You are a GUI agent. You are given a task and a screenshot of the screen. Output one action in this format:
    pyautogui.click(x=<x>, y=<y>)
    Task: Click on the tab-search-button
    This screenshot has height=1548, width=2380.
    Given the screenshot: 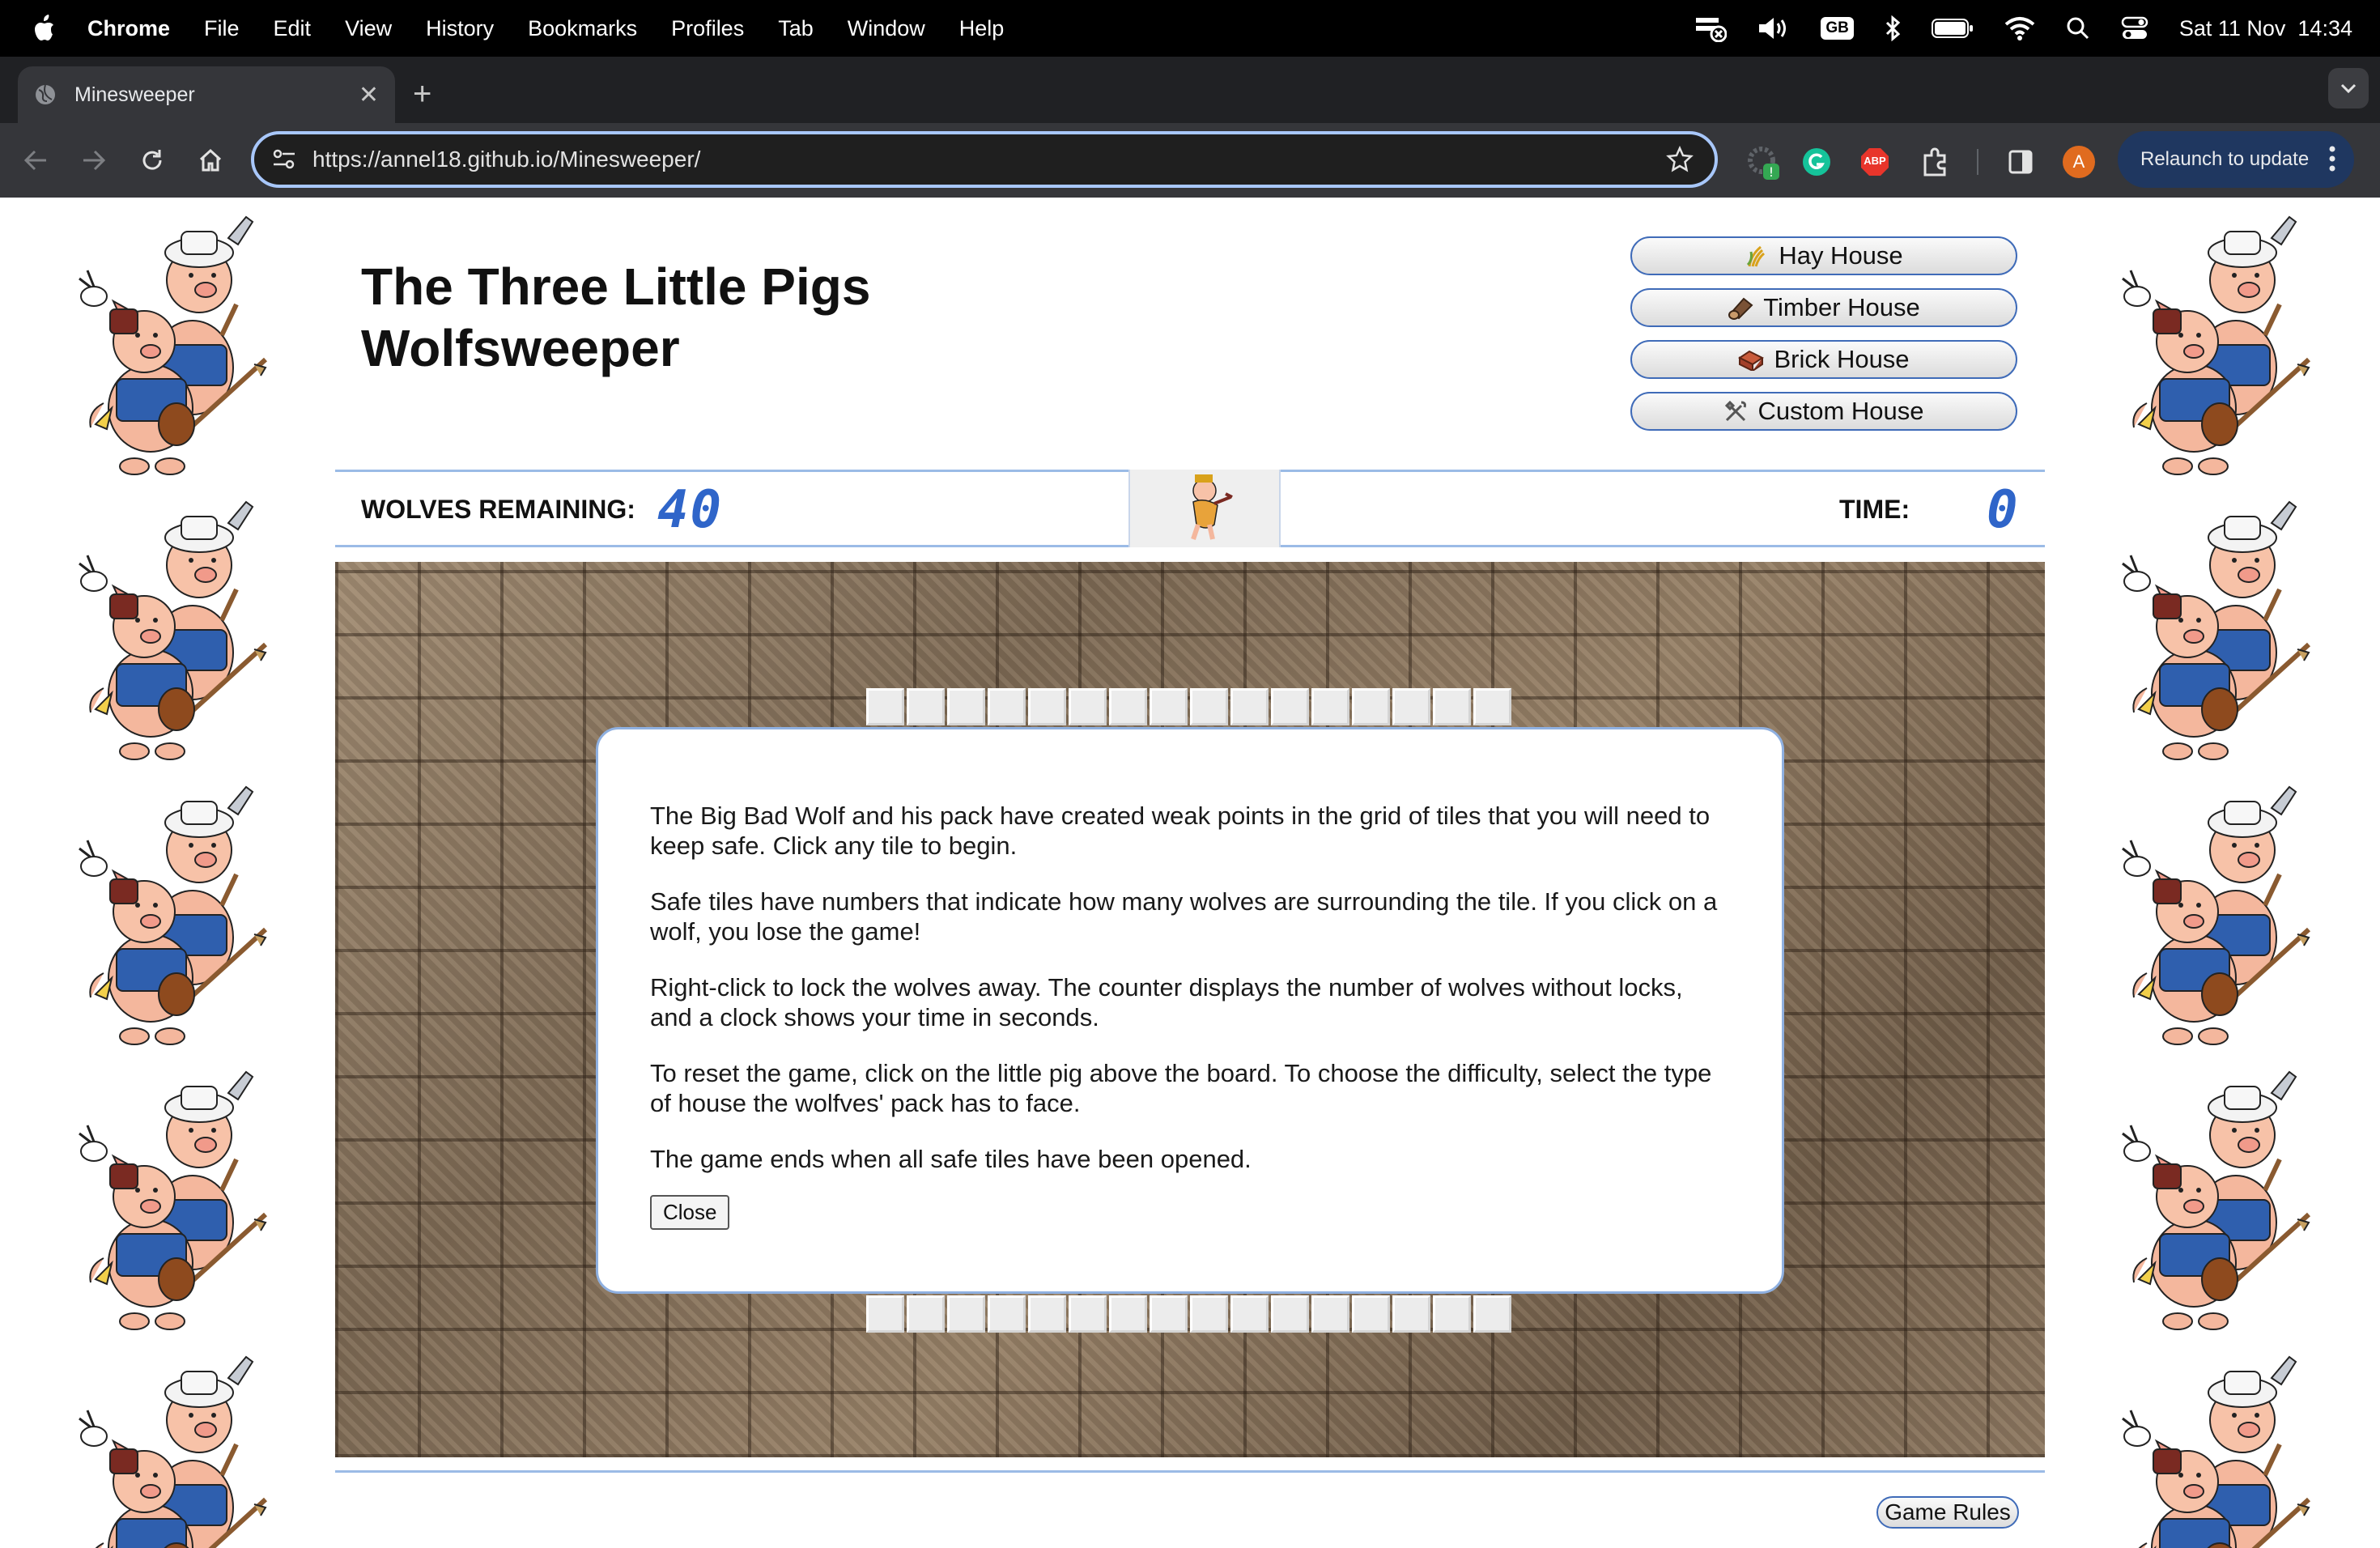 What is the action you would take?
    pyautogui.click(x=2348, y=88)
    